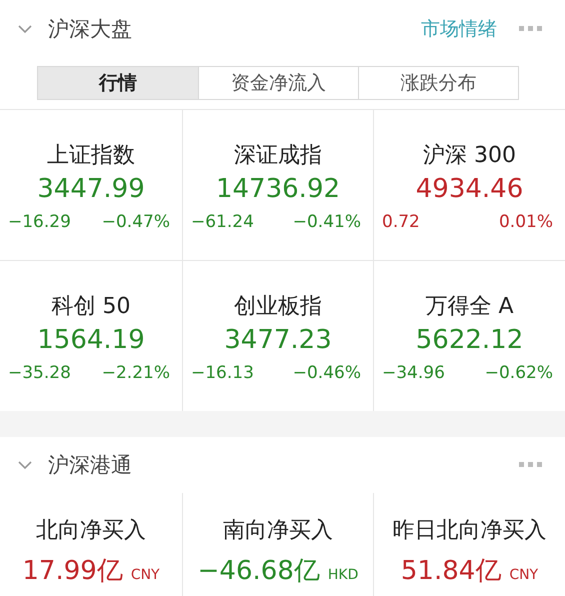 The height and width of the screenshot is (596, 565). What do you see at coordinates (118, 83) in the screenshot?
I see `tab: 行情` at bounding box center [118, 83].